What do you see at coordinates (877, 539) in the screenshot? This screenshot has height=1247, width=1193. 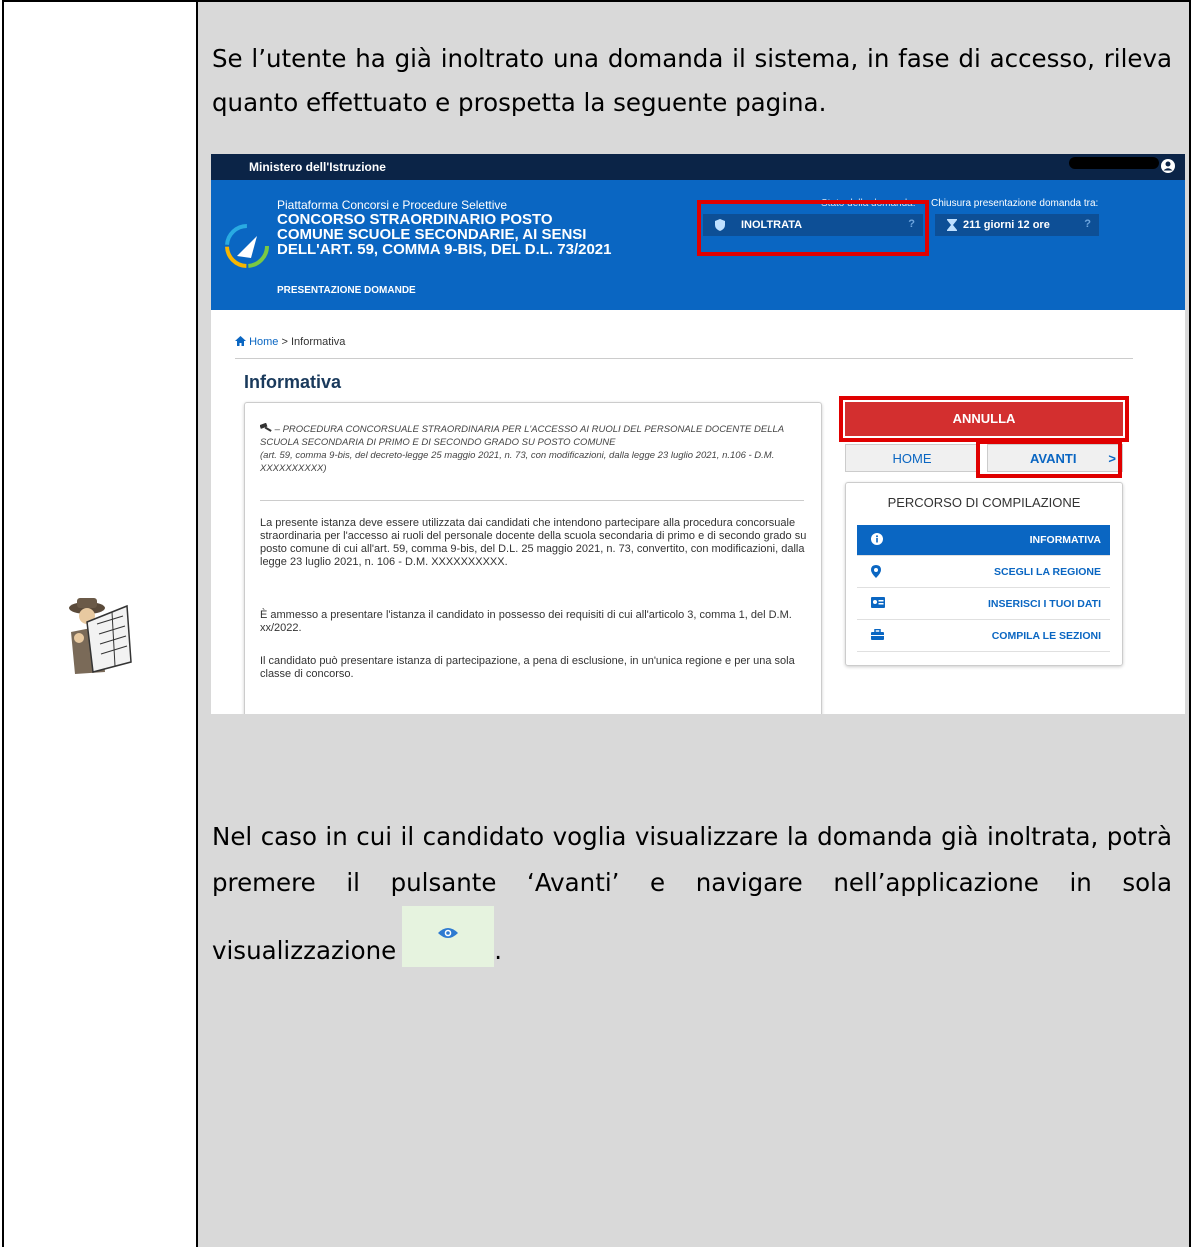 I see `info-icon` at bounding box center [877, 539].